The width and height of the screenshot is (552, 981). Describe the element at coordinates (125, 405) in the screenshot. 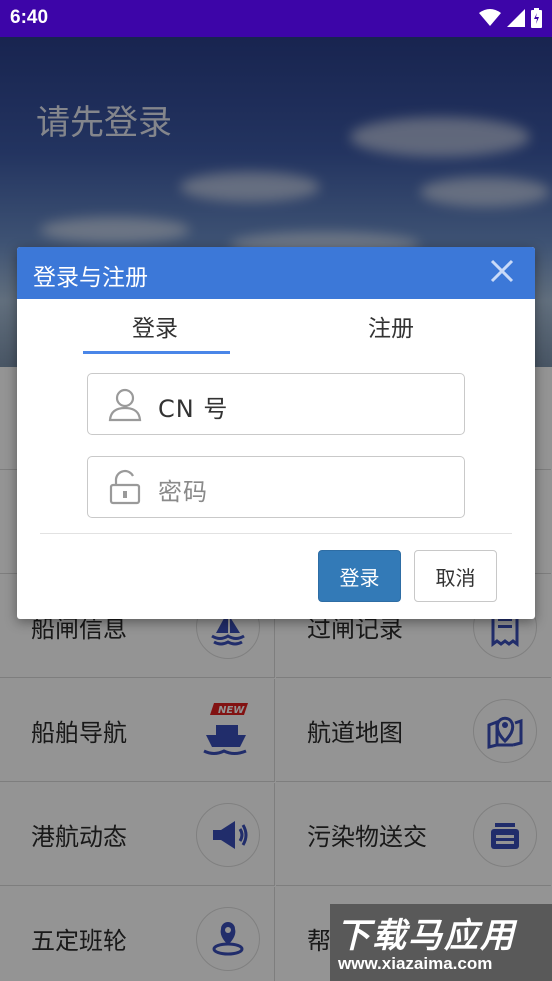

I see `user-icon` at that location.